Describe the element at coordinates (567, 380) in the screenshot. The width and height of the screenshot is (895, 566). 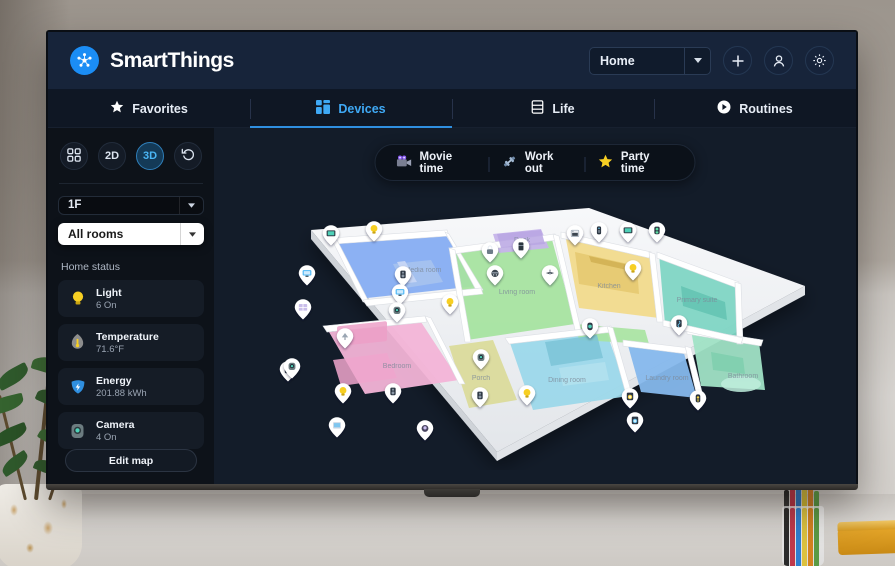
I see `room-label: Dining room` at that location.